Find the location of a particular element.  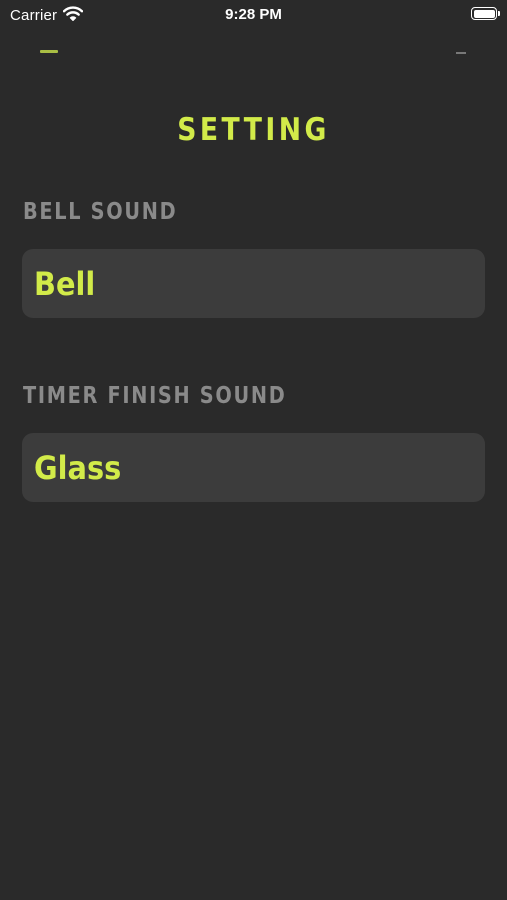

timer-finish-sound-value: Glass is located at coordinates (78, 467).